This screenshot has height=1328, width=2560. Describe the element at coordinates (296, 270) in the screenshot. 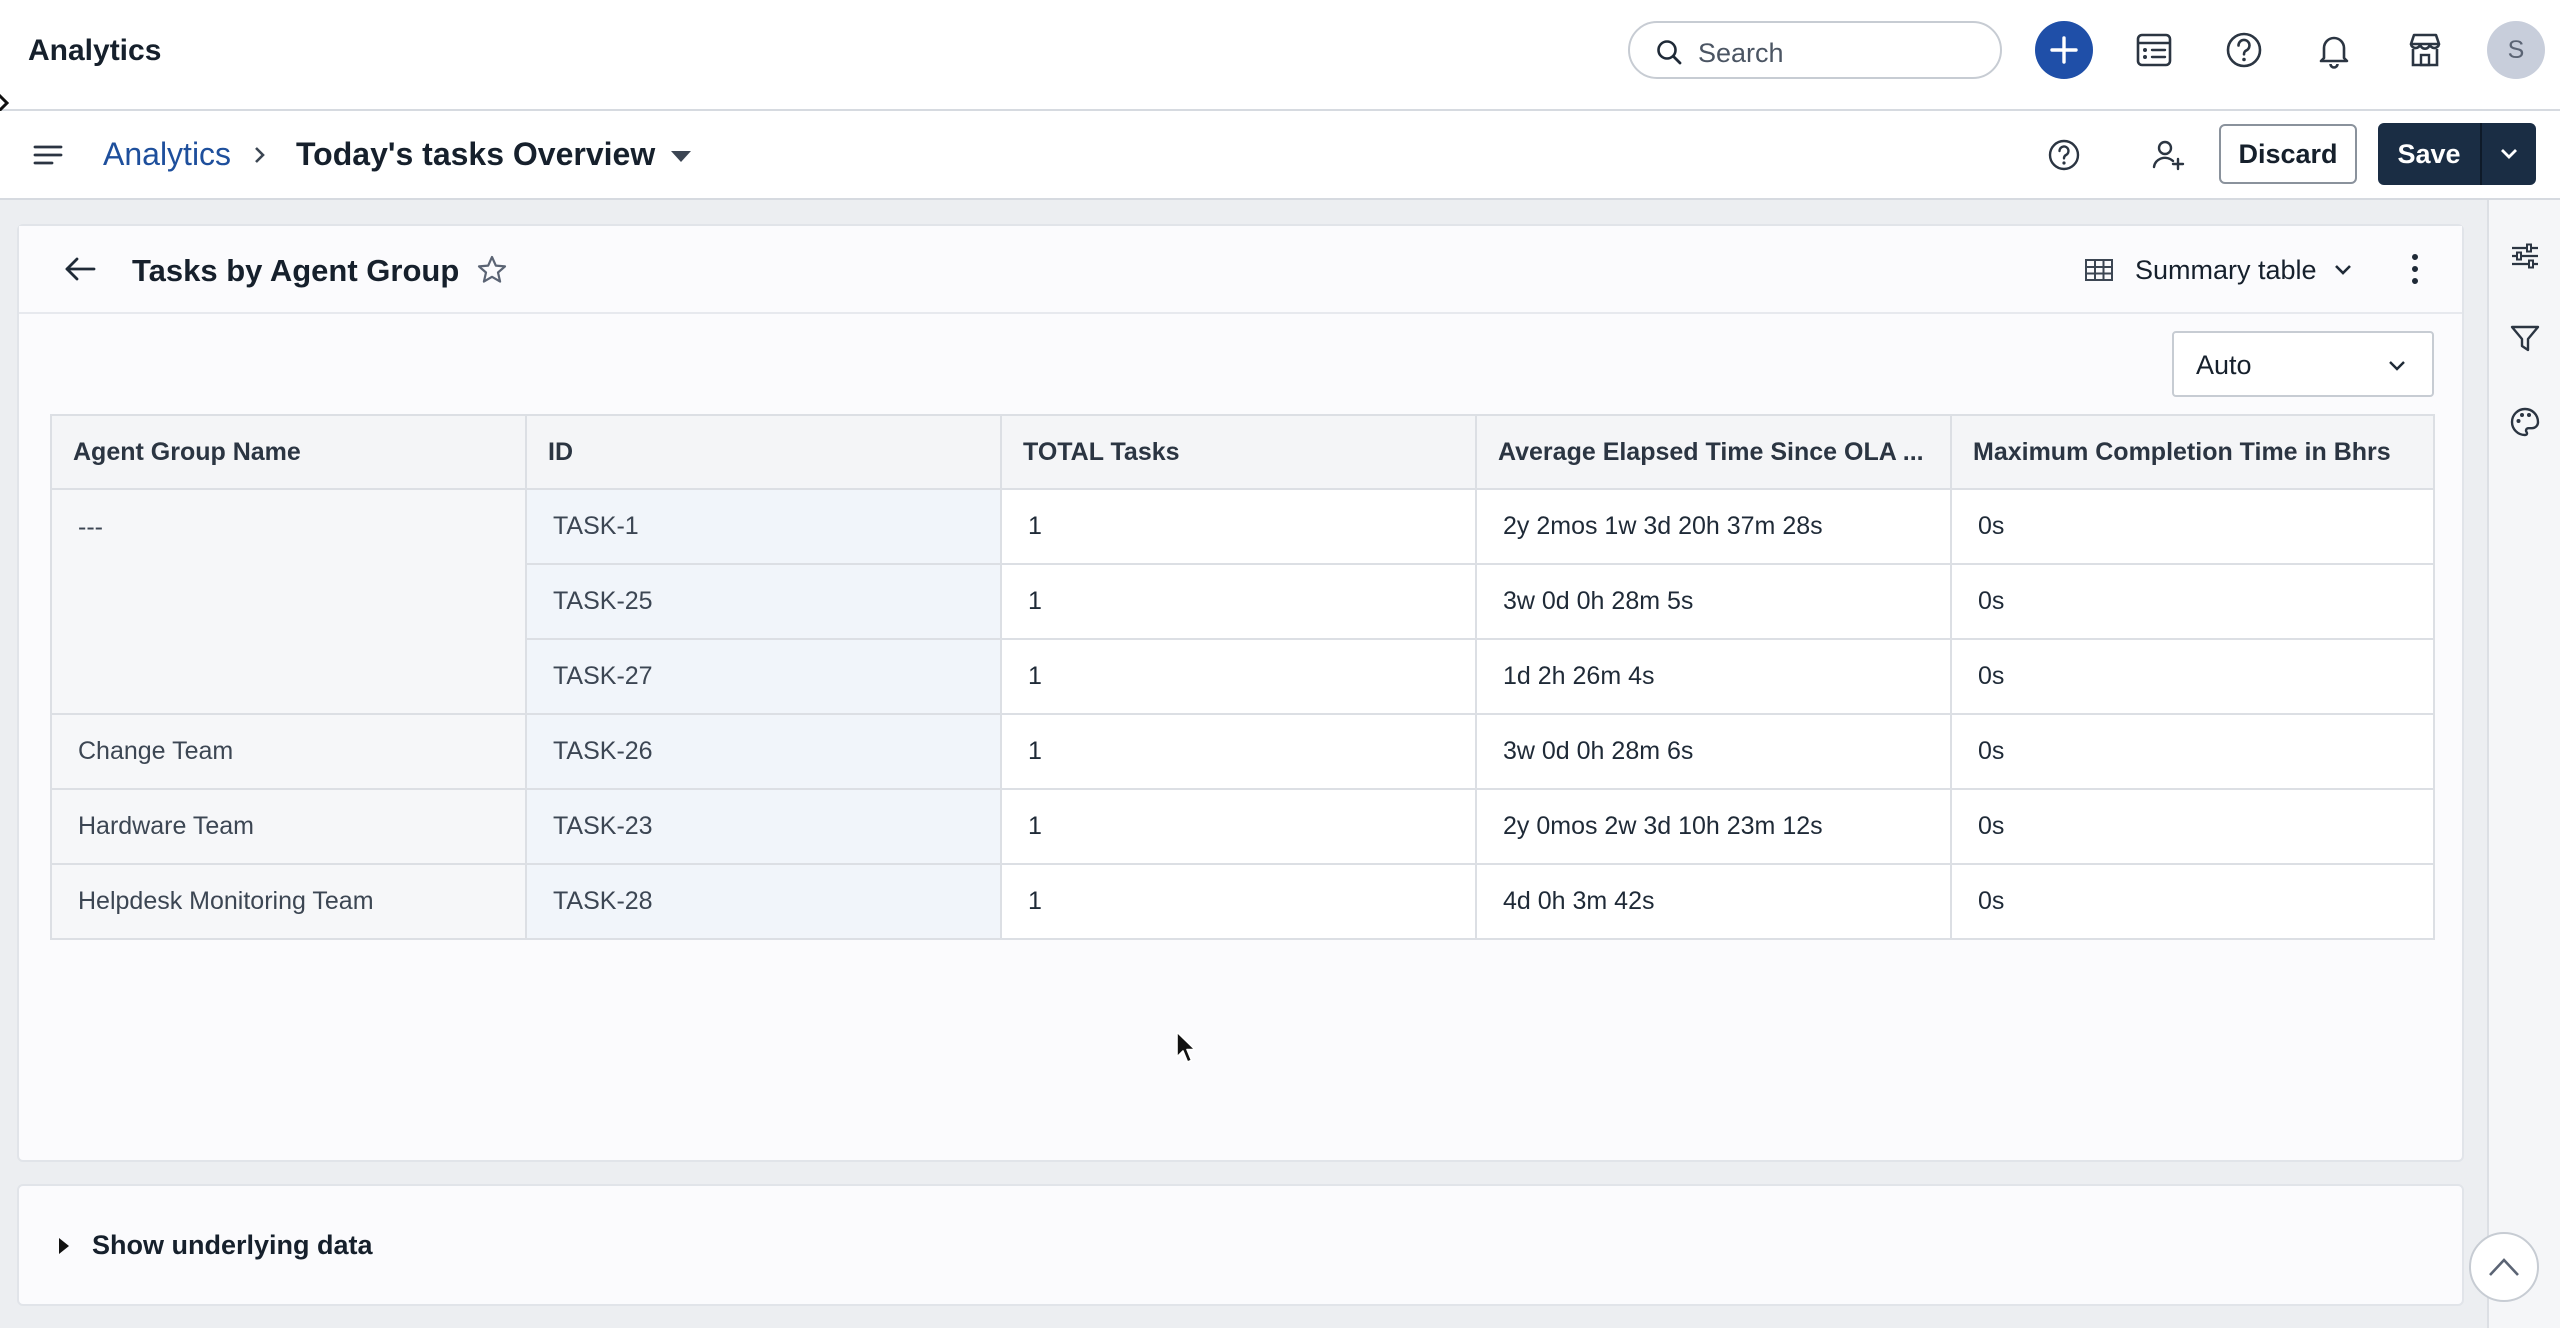

I see `report-title: Tasks by Agent Group` at that location.